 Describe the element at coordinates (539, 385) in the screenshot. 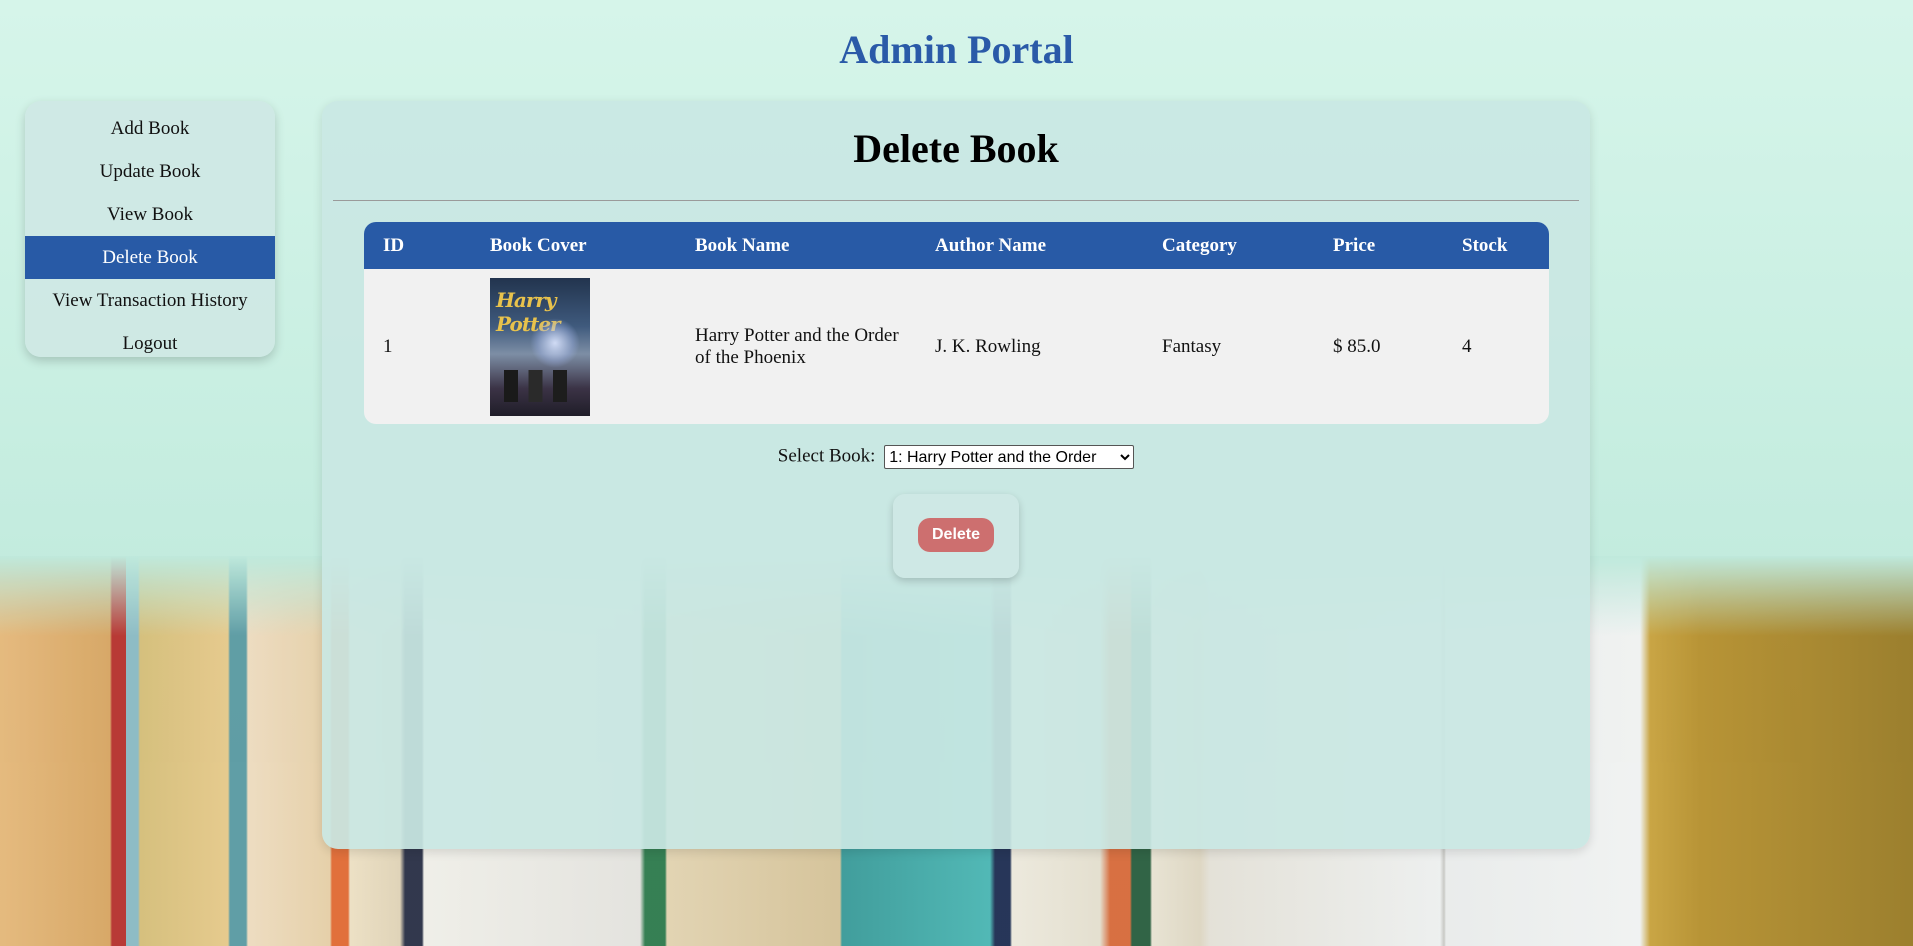

I see `cover-figures` at that location.